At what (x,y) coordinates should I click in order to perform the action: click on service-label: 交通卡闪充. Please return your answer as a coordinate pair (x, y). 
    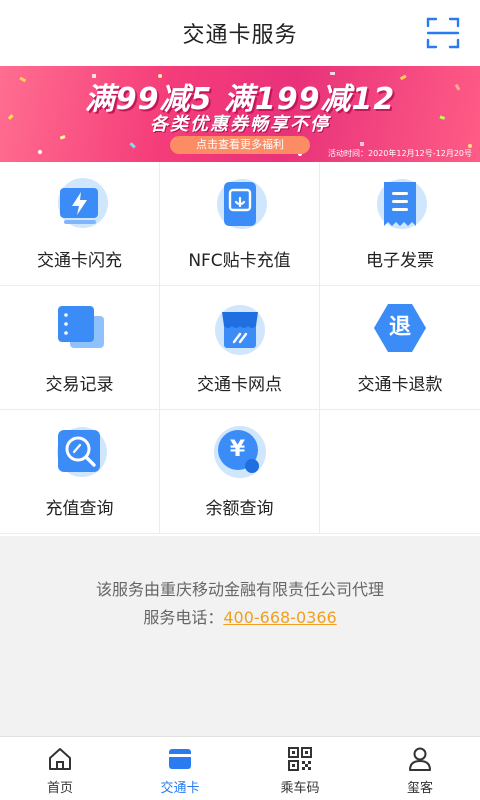
    Looking at the image, I should click on (79, 261).